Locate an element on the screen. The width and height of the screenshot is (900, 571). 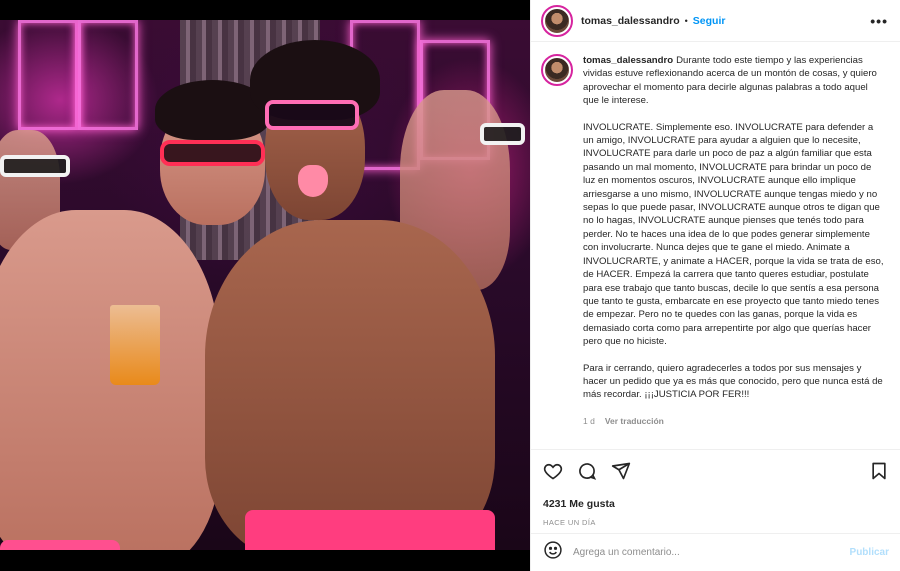
share-icon is located at coordinates (621, 471).